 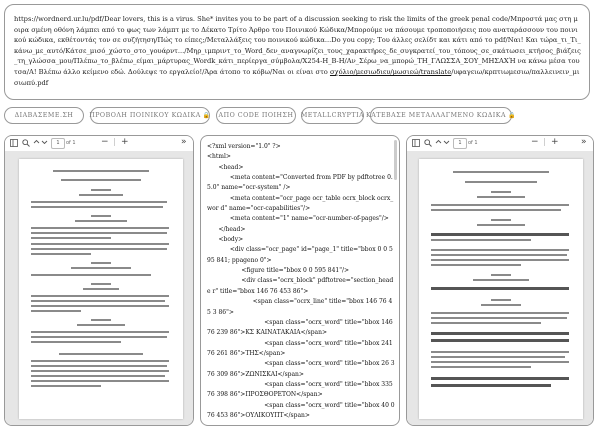 I want to click on tab-code-poetry: ΑΠΟ CODE ΠΟΙΗΣΗ, so click(x=256, y=115).